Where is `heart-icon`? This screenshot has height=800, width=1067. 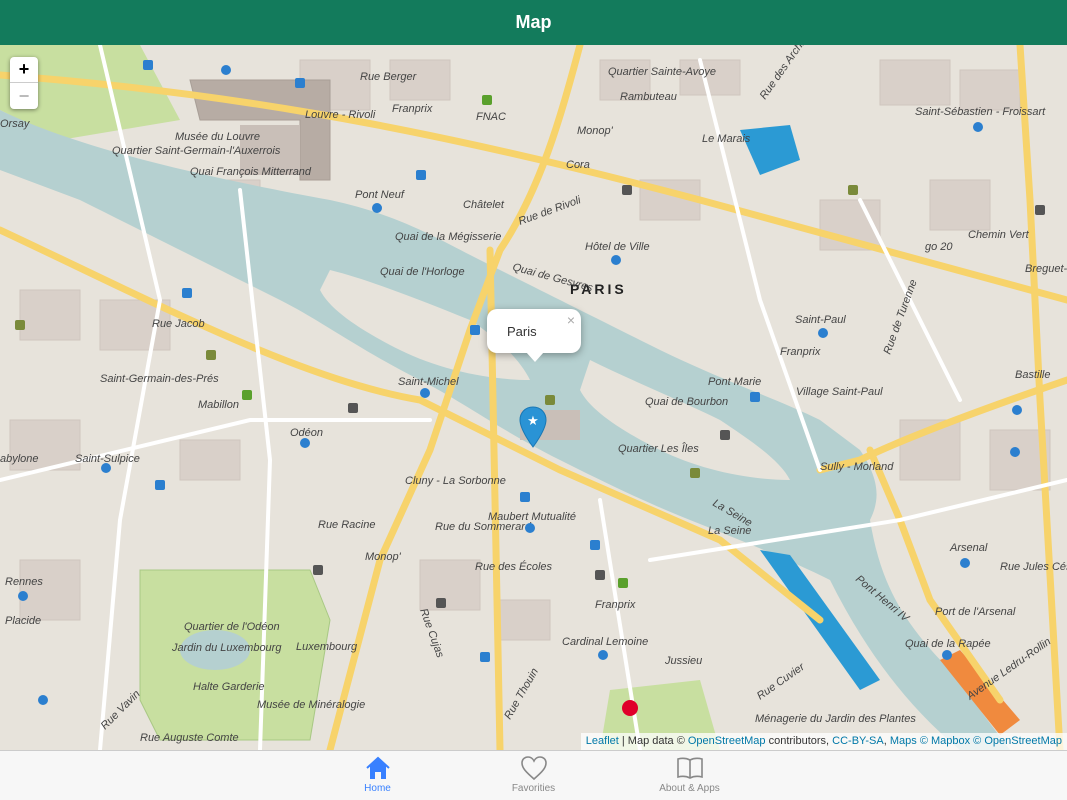
heart-icon is located at coordinates (533, 768).